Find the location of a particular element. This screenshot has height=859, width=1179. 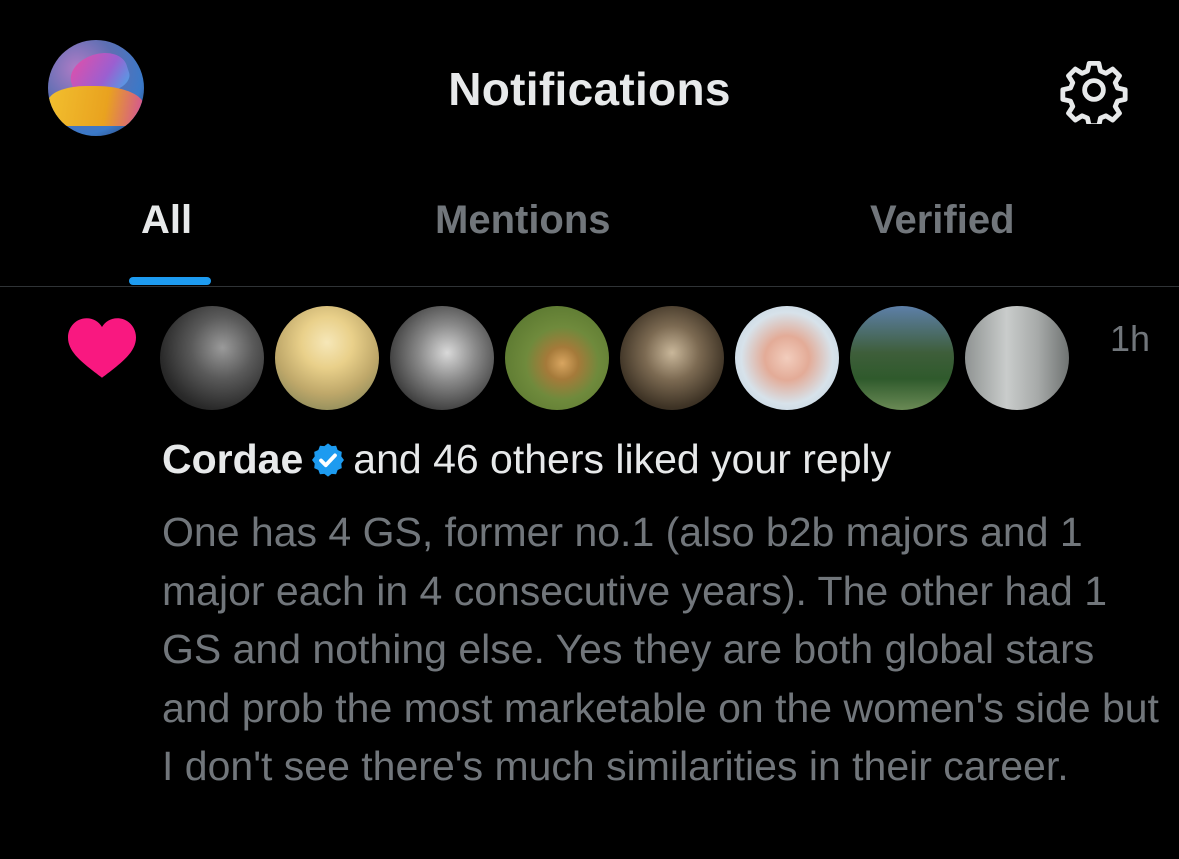

notification-time: 1h is located at coordinates (1130, 338).